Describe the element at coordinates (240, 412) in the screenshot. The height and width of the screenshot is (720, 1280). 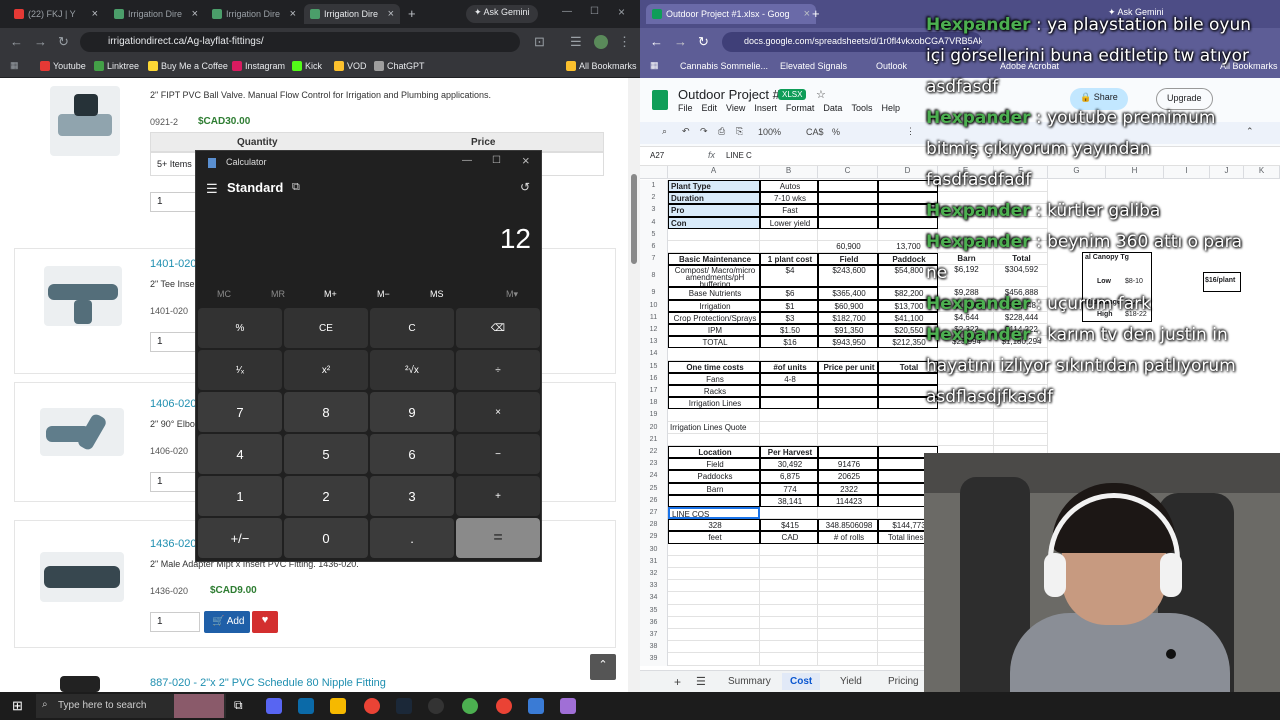
I see `digit-7-key: 7` at that location.